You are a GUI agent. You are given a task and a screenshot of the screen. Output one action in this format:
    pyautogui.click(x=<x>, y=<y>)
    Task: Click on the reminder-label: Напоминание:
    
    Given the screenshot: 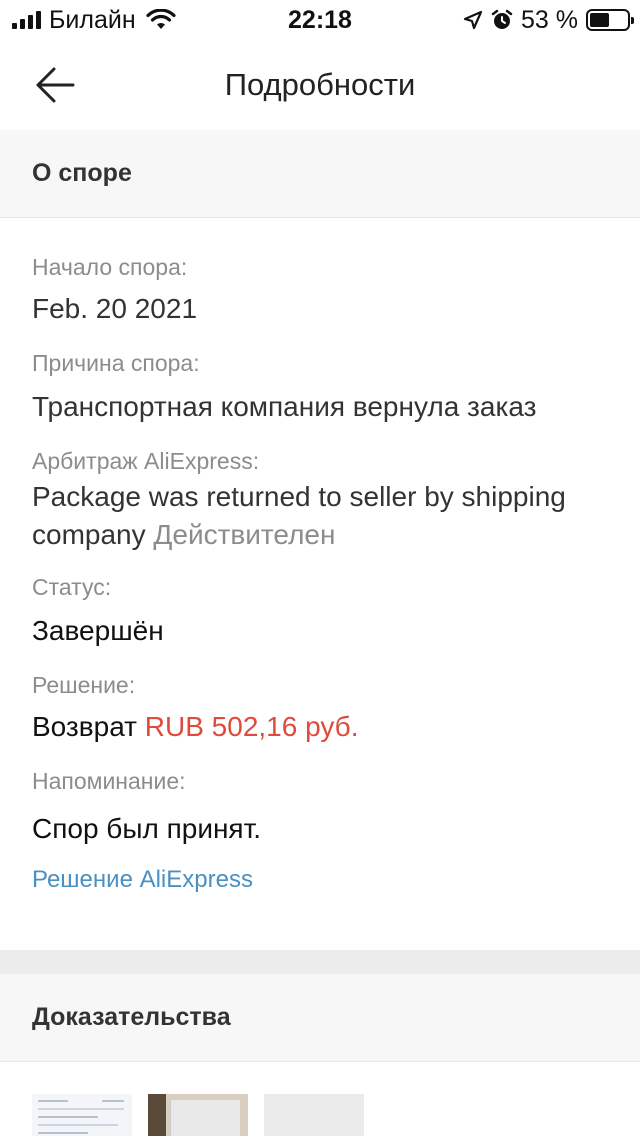 What is the action you would take?
    pyautogui.click(x=109, y=781)
    